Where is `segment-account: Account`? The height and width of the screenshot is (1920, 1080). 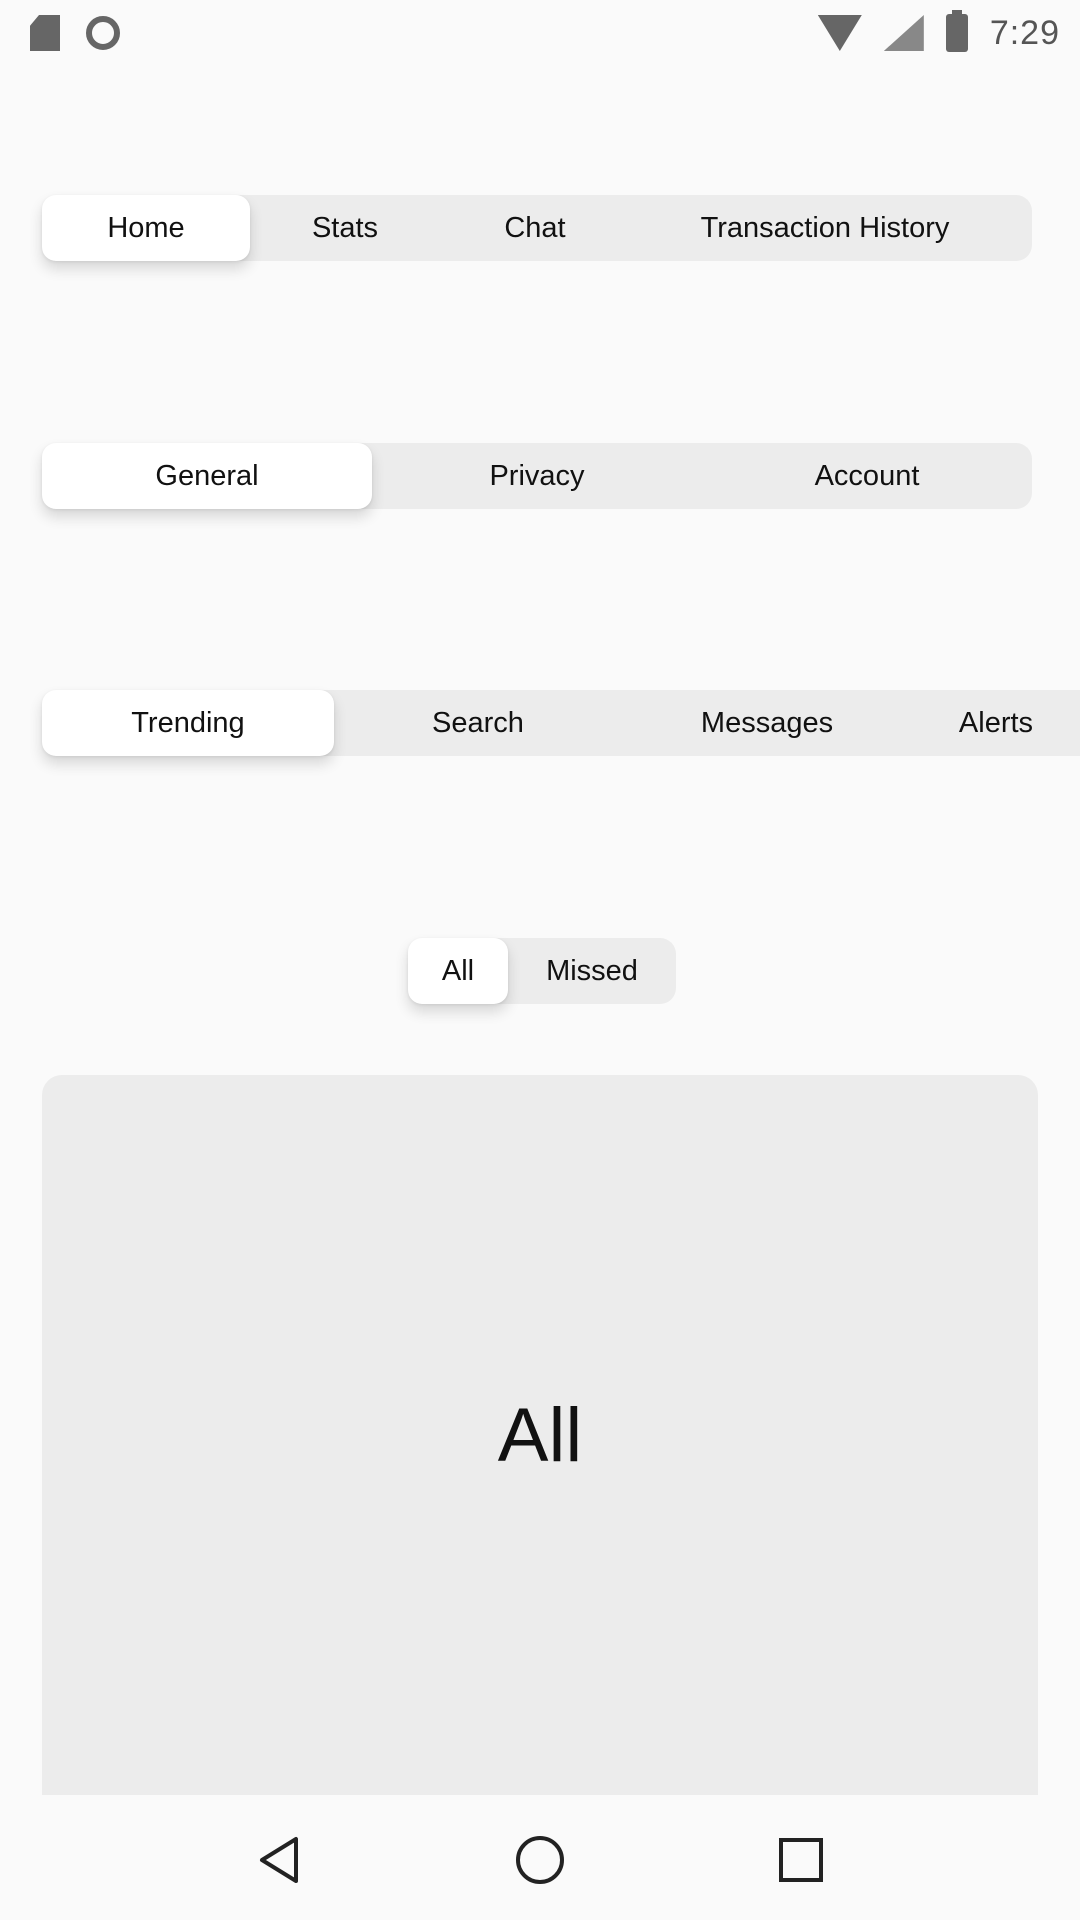
segment-account: Account is located at coordinates (867, 476).